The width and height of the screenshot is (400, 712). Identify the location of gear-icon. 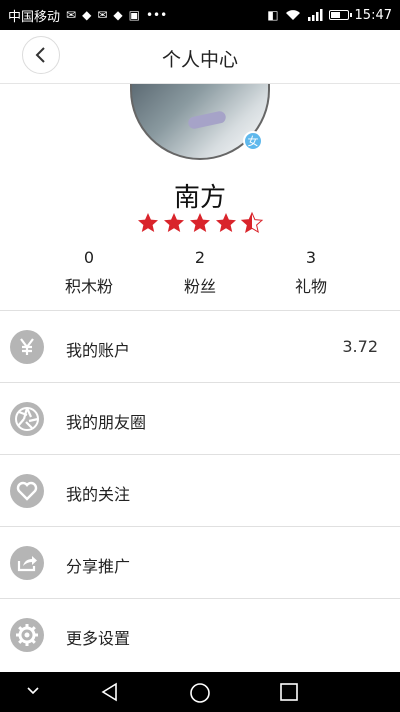
(27, 635).